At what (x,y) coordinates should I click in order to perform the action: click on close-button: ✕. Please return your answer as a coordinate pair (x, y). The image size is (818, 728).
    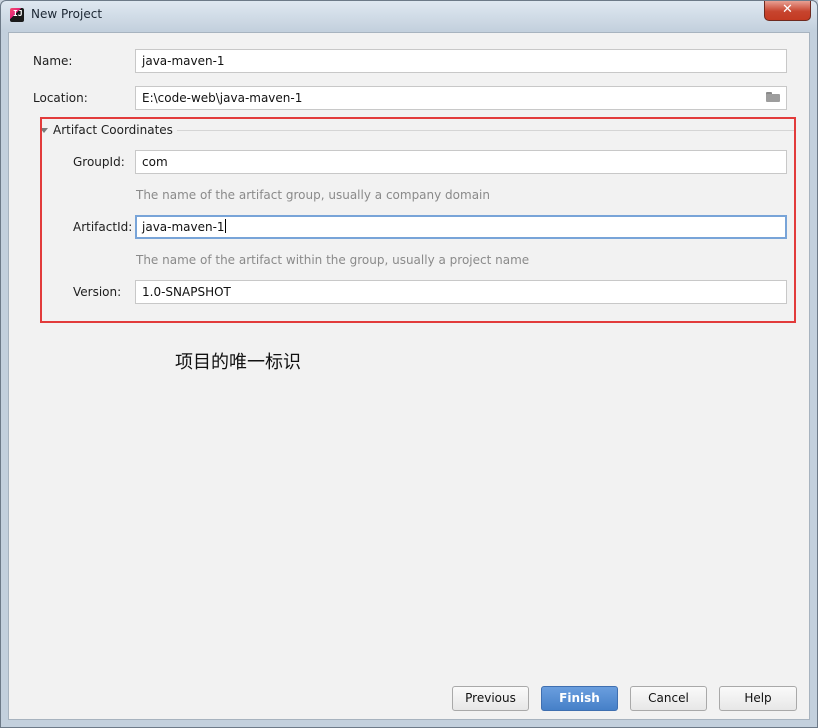
    Looking at the image, I should click on (787, 11).